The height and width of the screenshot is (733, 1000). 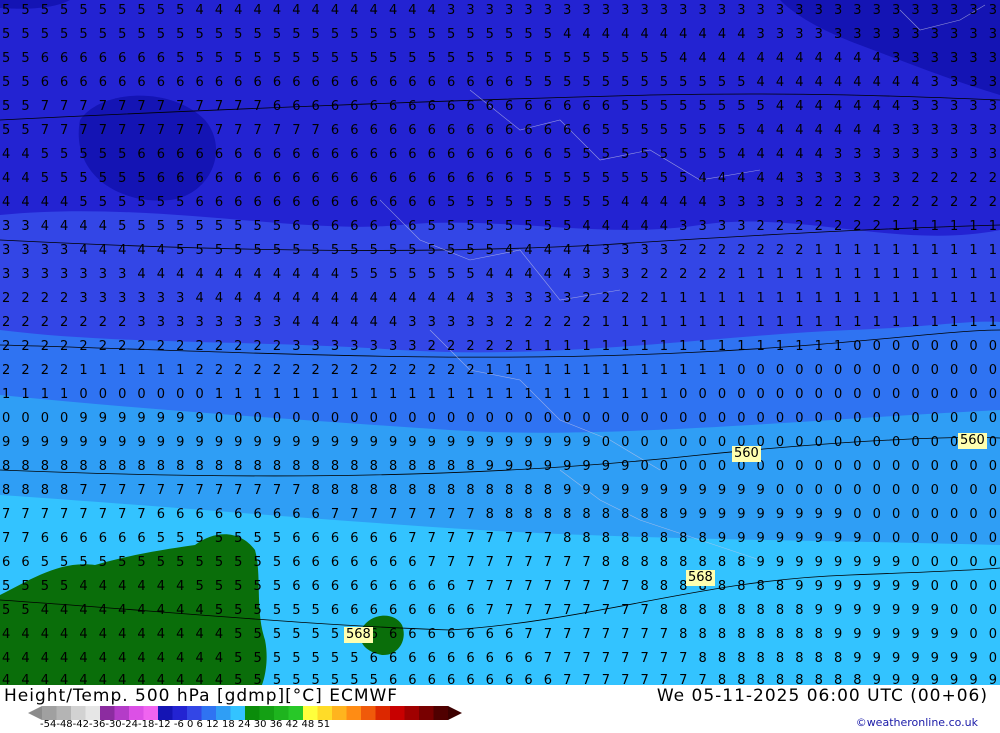 What do you see at coordinates (746, 454) in the screenshot?
I see `contour-label-560-a: 560` at bounding box center [746, 454].